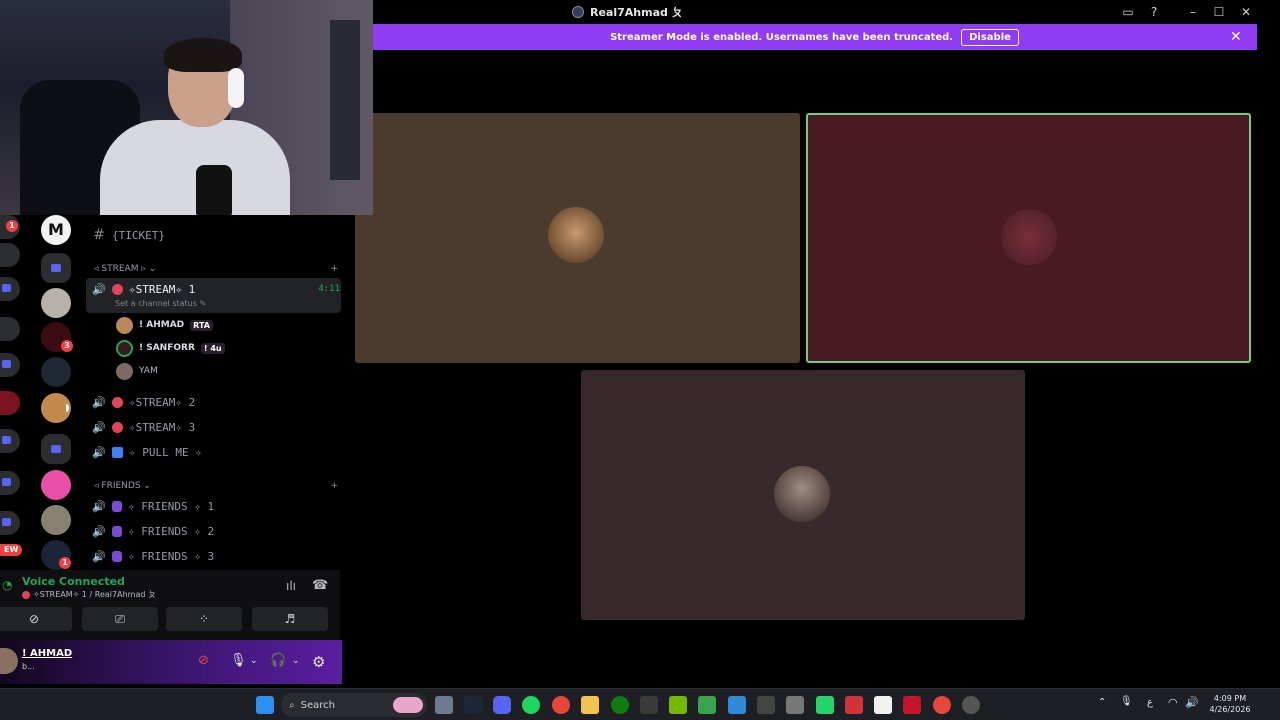 This screenshot has width=1280, height=720. What do you see at coordinates (137, 371) in the screenshot?
I see `voice-member: YAM` at bounding box center [137, 371].